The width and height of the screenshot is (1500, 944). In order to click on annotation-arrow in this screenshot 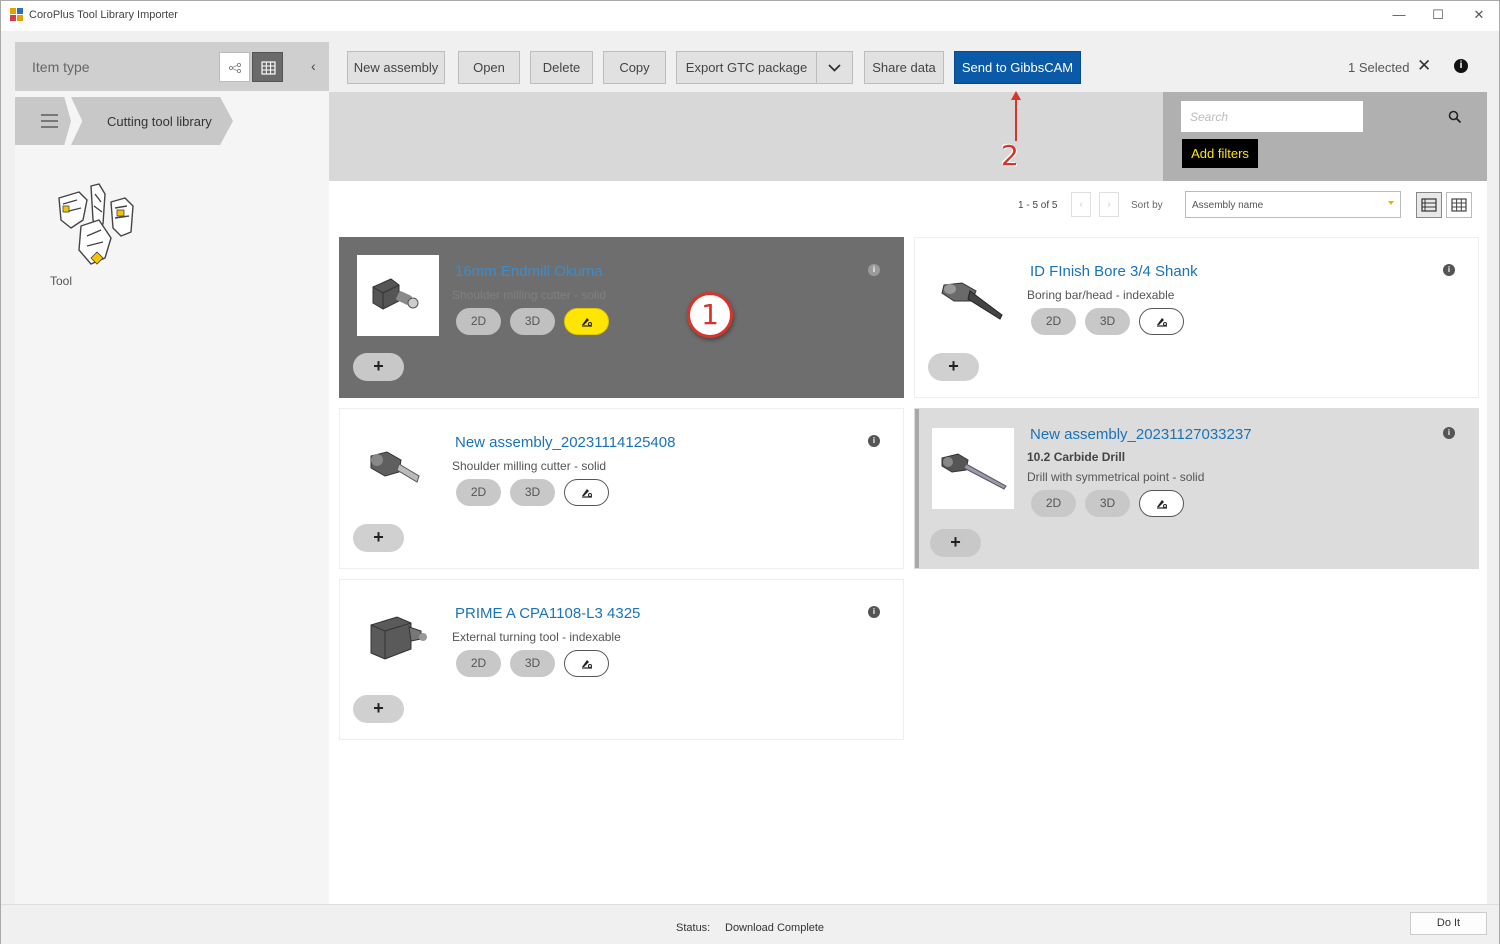, I will do `click(1016, 116)`.